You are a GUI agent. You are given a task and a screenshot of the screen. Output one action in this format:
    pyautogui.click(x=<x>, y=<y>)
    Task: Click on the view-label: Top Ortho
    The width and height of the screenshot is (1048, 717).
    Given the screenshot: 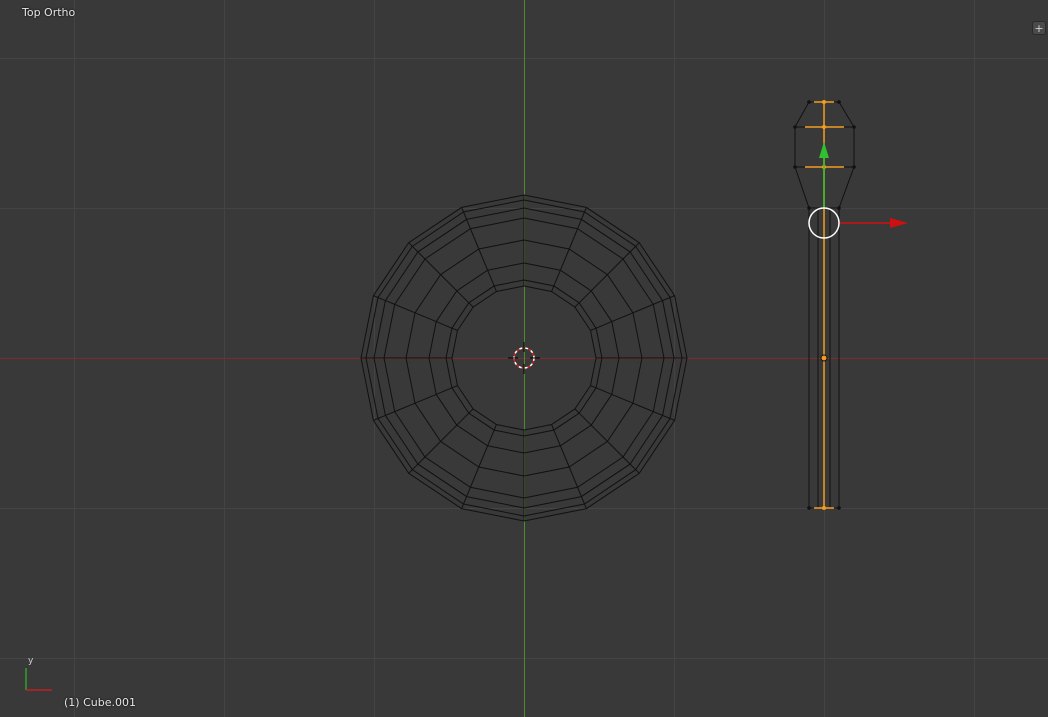 What is the action you would take?
    pyautogui.click(x=49, y=12)
    